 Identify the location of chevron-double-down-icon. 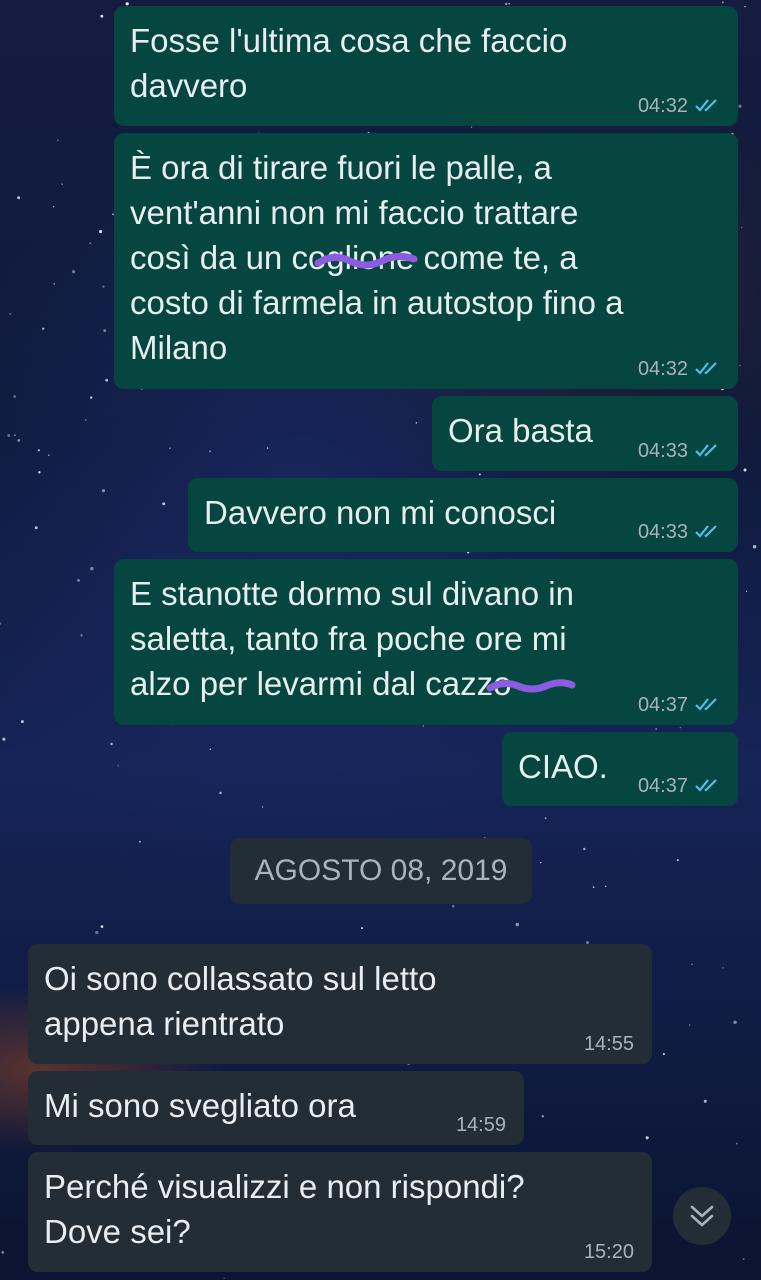
(702, 1216).